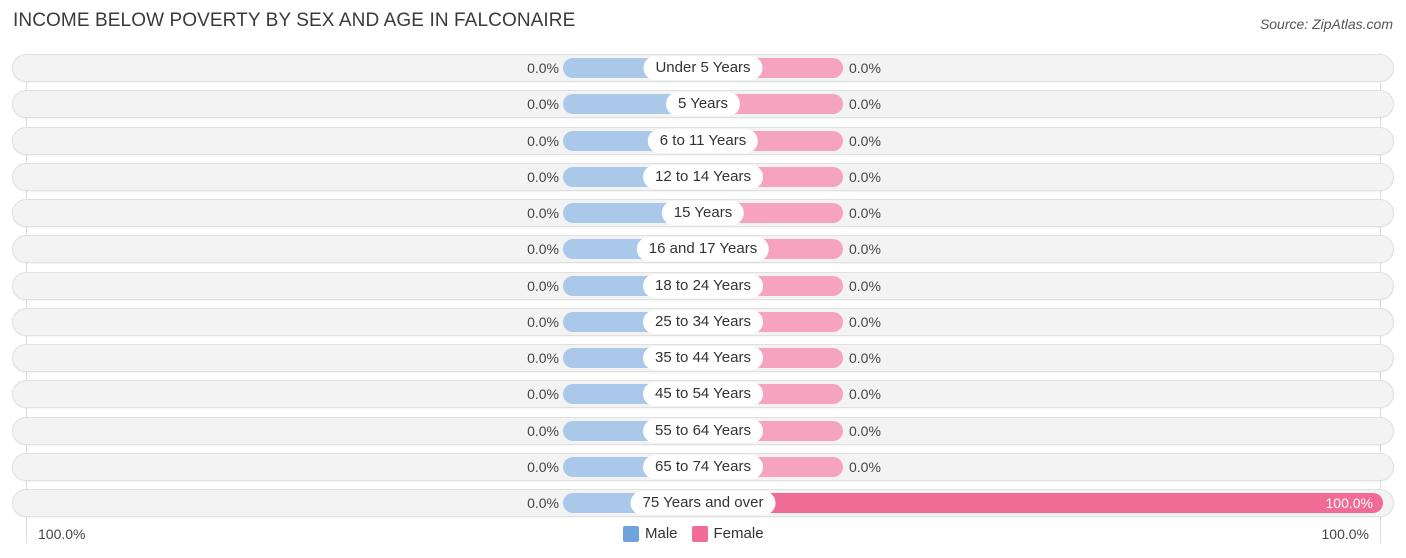 The width and height of the screenshot is (1406, 558). I want to click on category-label: 5 Years, so click(703, 104).